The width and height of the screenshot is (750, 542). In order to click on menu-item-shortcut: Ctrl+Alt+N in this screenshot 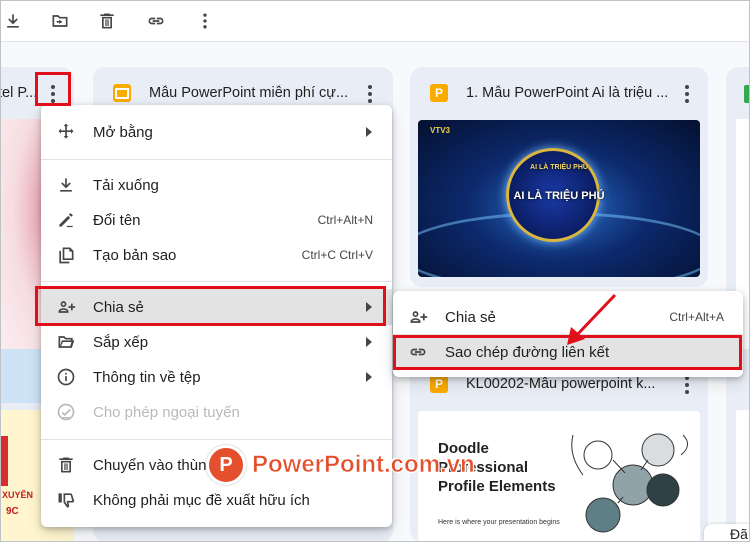, I will do `click(345, 220)`.